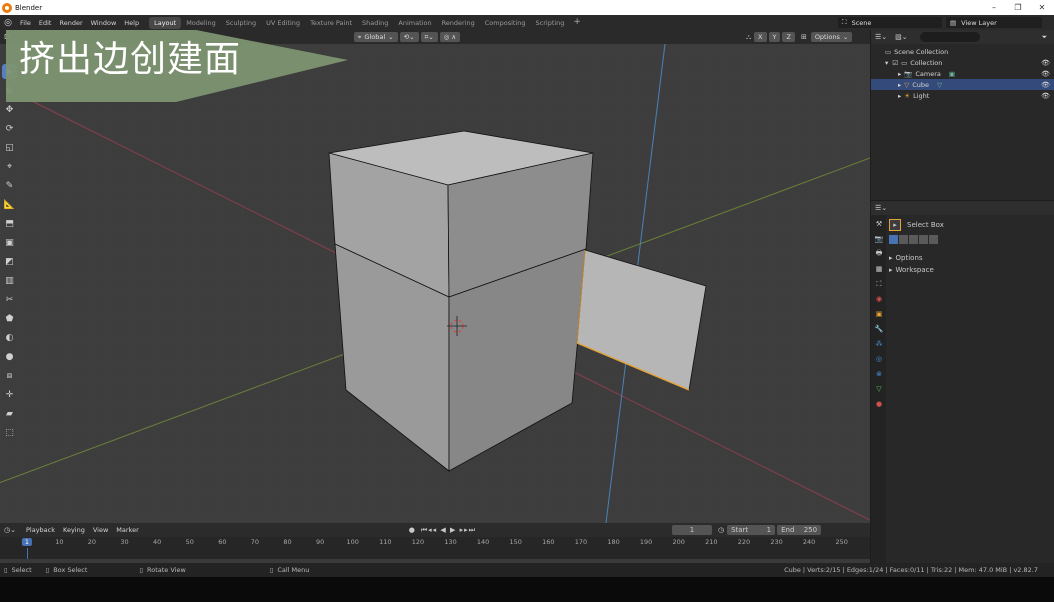 This screenshot has width=1054, height=602. I want to click on end-frame-field: End 250, so click(799, 530).